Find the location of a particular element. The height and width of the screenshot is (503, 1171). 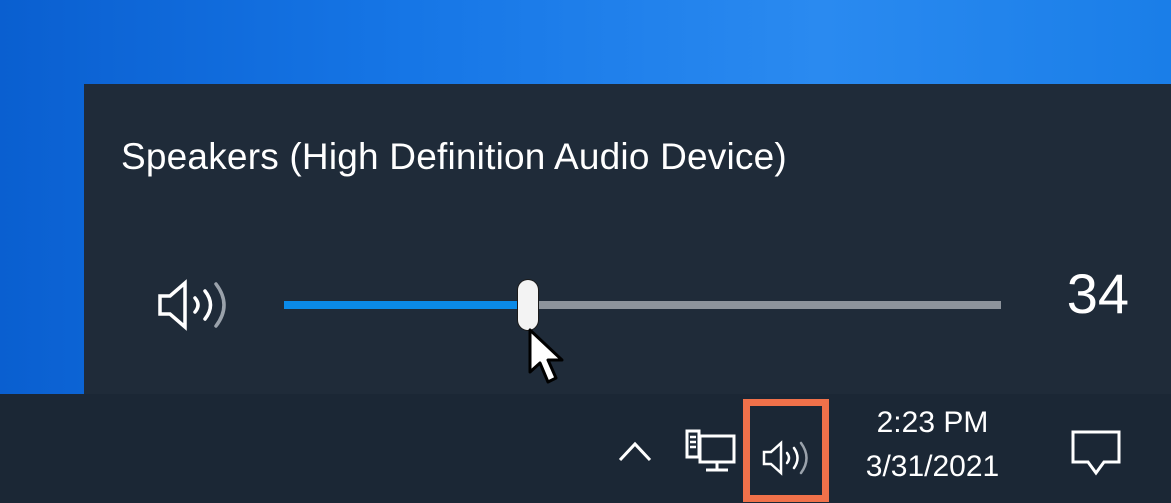

tray-volume-button is located at coordinates (786, 450).